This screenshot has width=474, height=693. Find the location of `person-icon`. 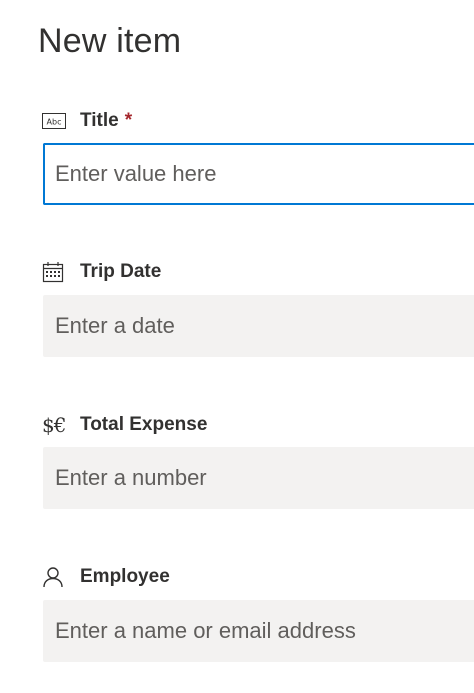

person-icon is located at coordinates (61, 577).